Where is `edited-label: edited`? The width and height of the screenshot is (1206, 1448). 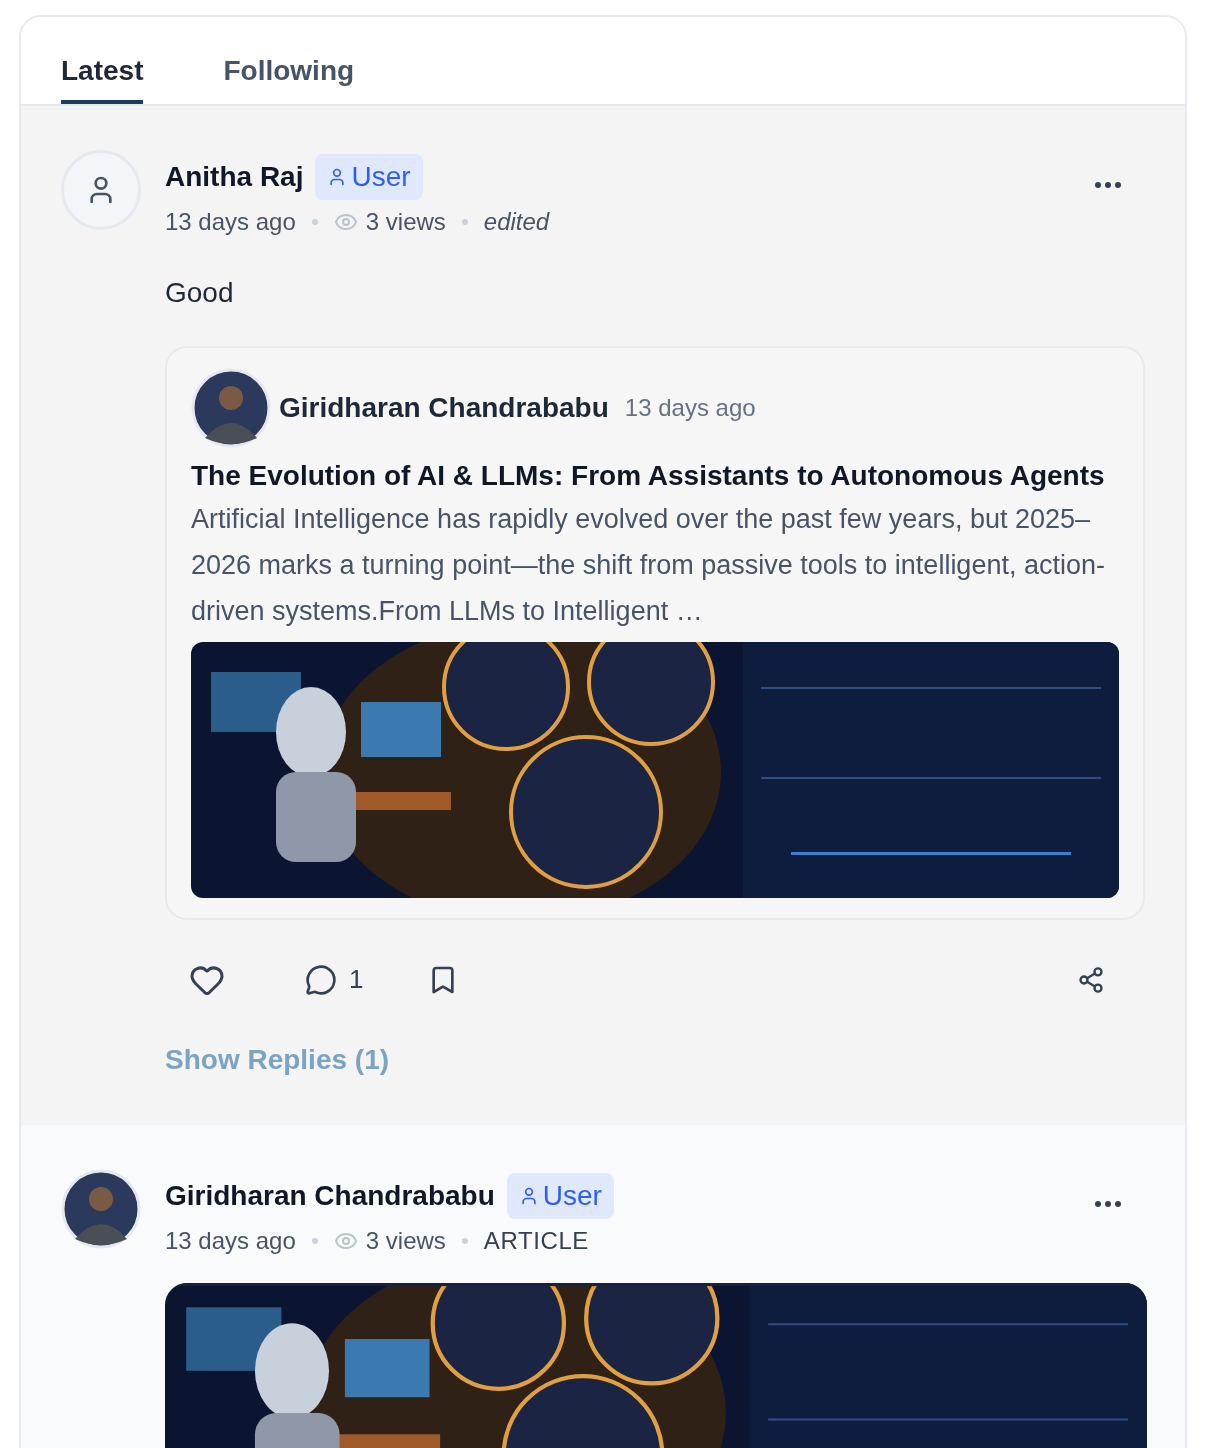
edited-label: edited is located at coordinates (516, 222).